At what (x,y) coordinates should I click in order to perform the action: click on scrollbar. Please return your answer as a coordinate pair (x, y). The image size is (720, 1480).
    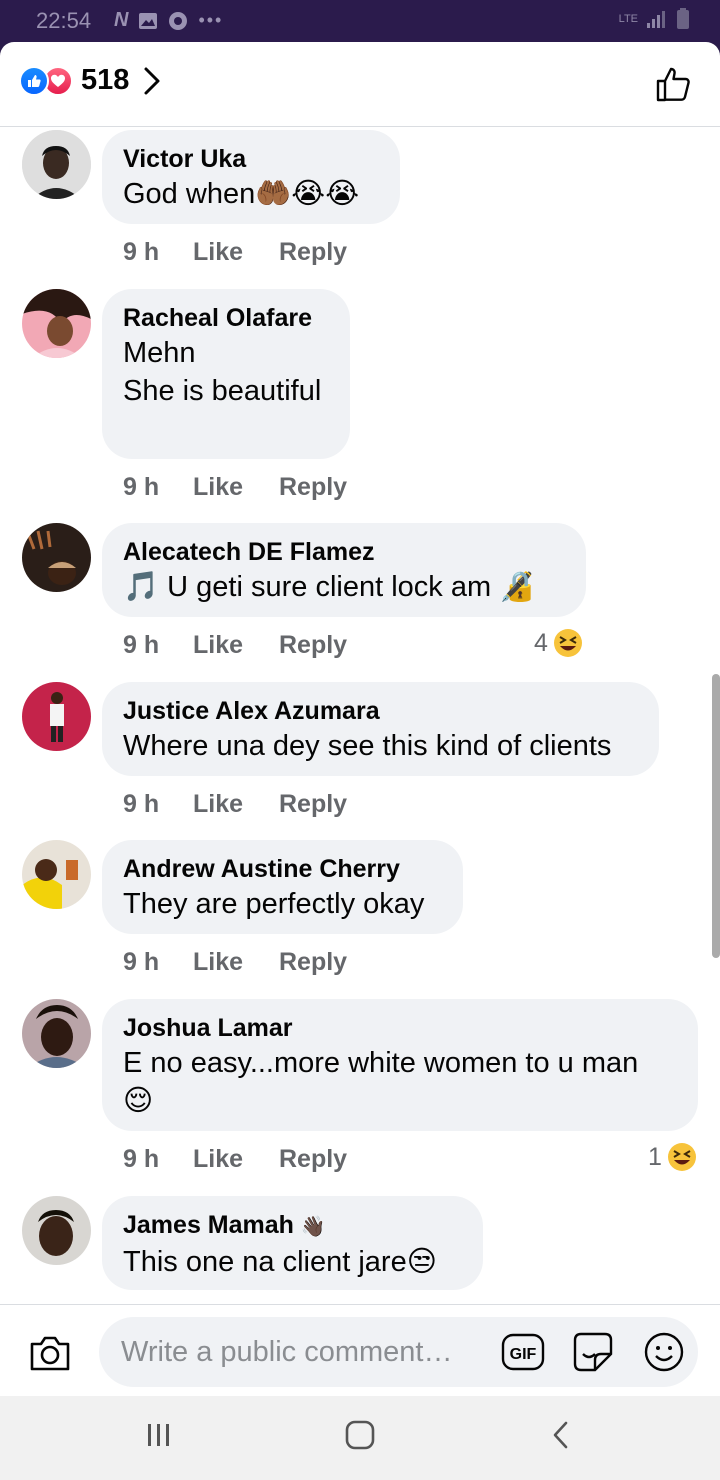
    Looking at the image, I should click on (716, 816).